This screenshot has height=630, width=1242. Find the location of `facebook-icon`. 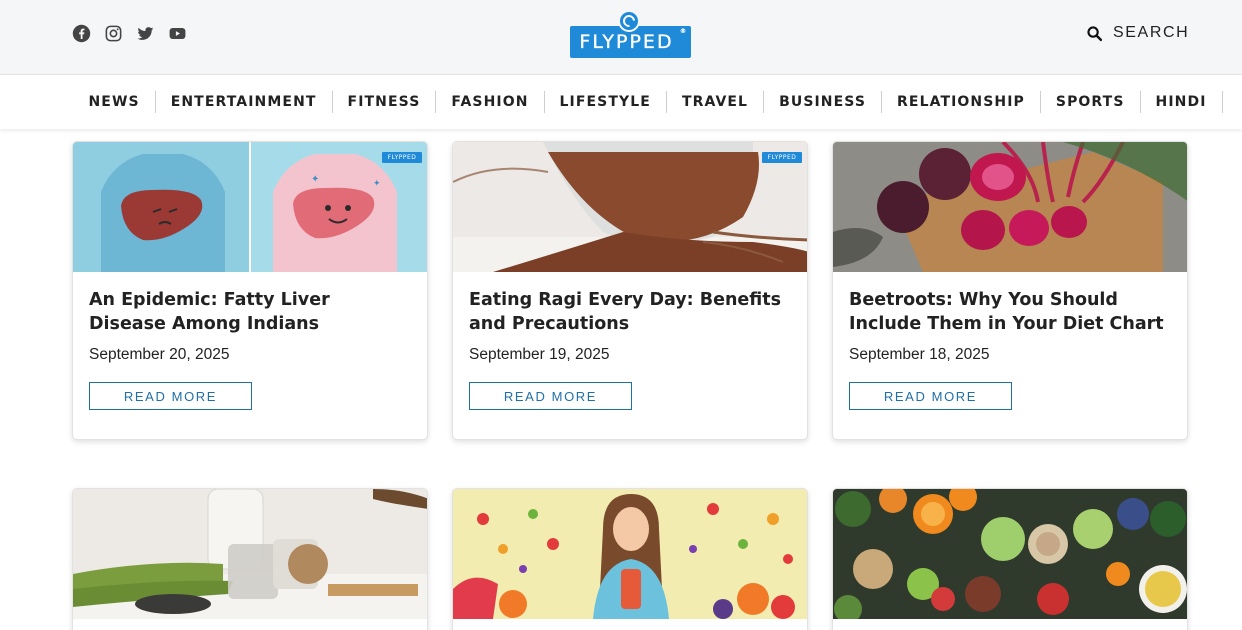

facebook-icon is located at coordinates (81, 33).